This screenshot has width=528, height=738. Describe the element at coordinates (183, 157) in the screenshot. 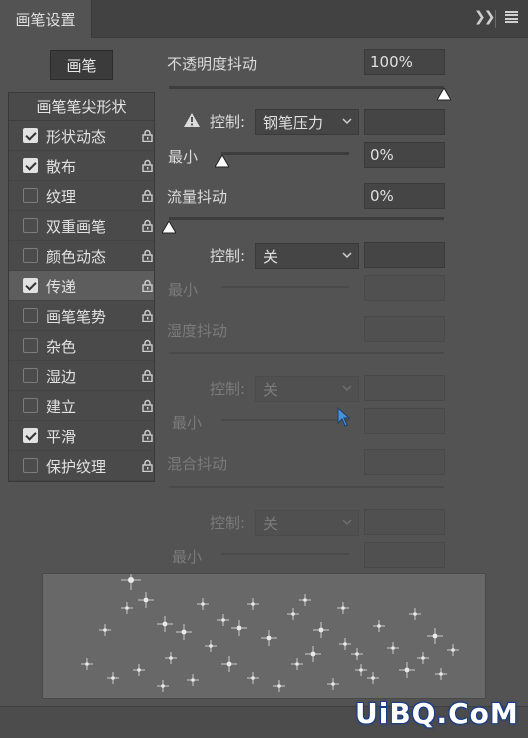

I see `opacity-min-label: 最小` at that location.